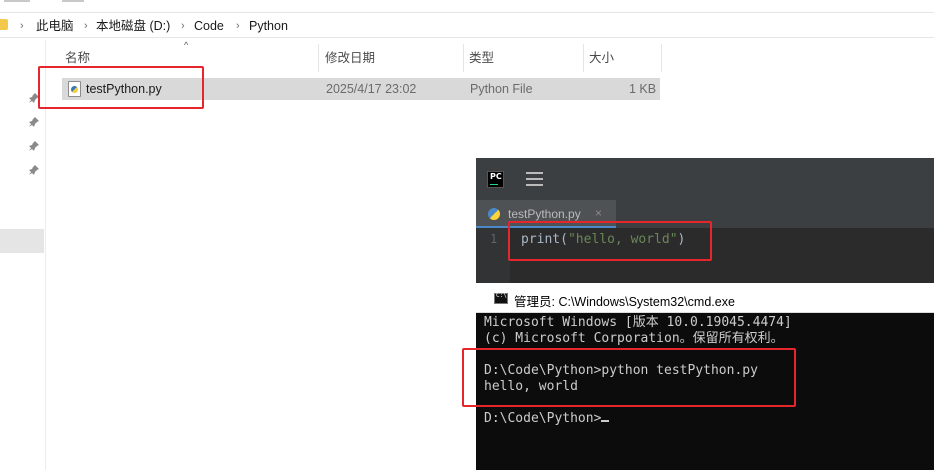 The width and height of the screenshot is (934, 470). I want to click on cmd-title-bar: 管理员: C:\Windows\System32\cmd.exe, so click(705, 298).